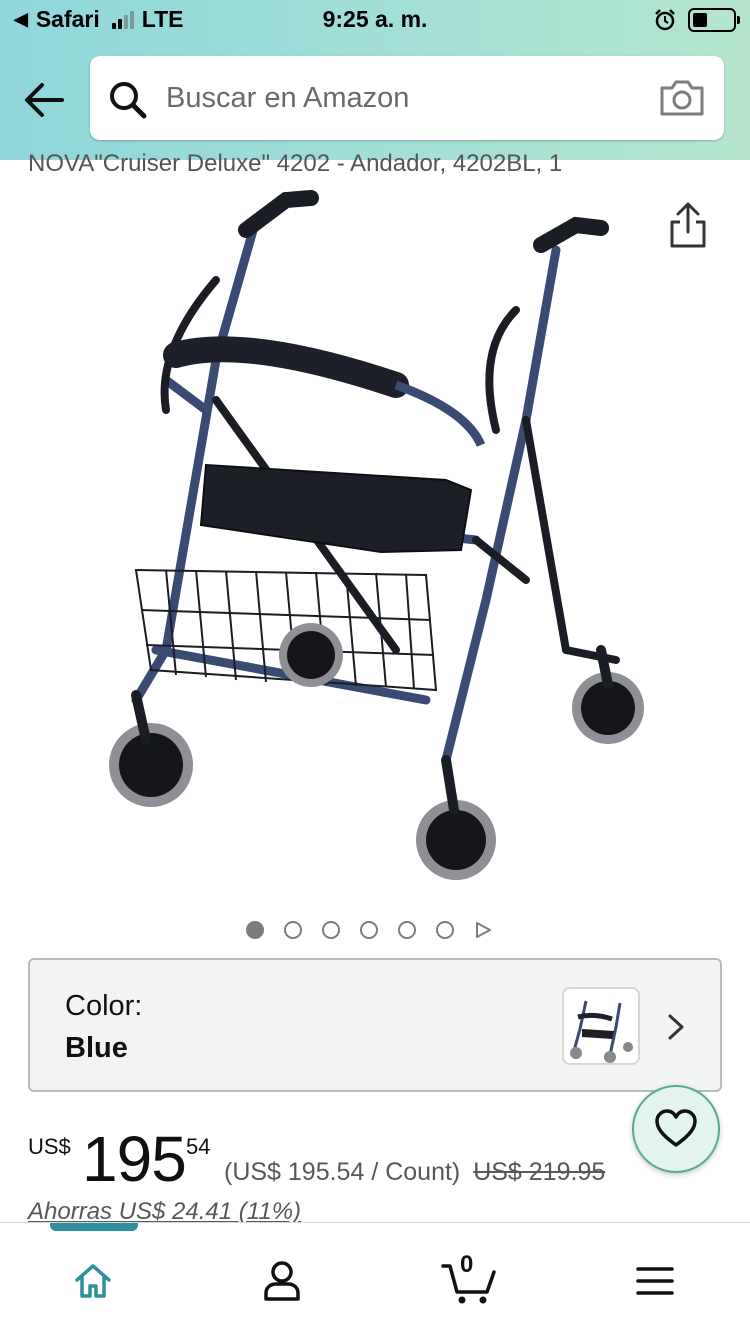 The height and width of the screenshot is (1334, 750). I want to click on add-to-list-button, so click(676, 1129).